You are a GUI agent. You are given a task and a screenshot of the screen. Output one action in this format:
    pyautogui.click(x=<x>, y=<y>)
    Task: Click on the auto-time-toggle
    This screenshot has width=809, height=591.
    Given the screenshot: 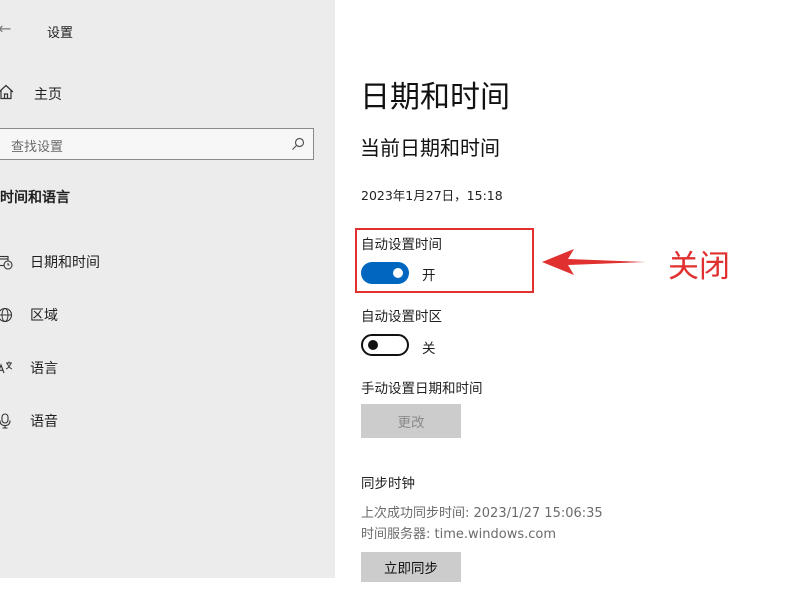 What is the action you would take?
    pyautogui.click(x=385, y=273)
    